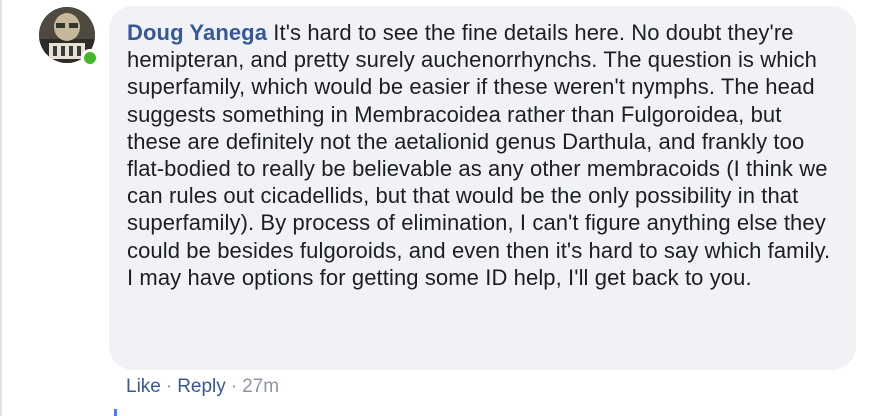 This screenshot has height=416, width=890. Describe the element at coordinates (197, 32) in the screenshot. I see `author-name-link: Doug Yanega` at that location.